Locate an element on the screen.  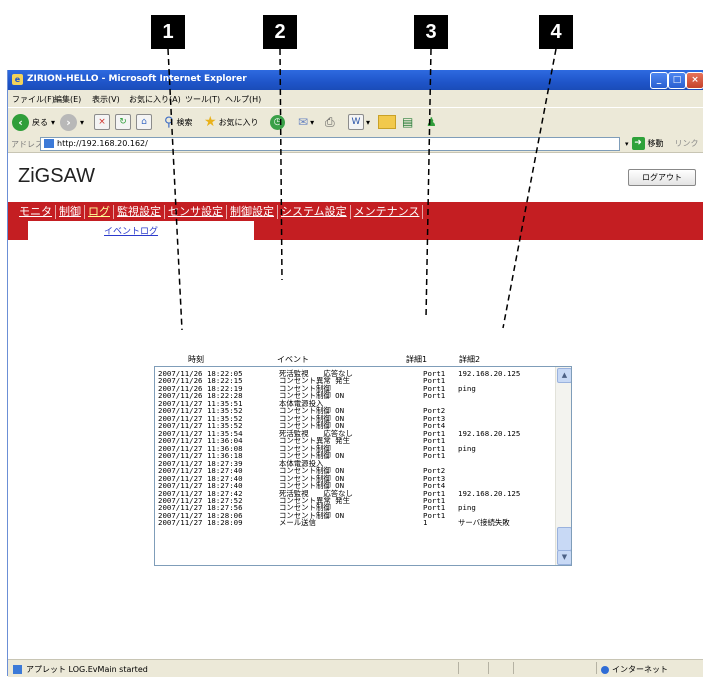
tab-monitor: モニタ is located at coordinates (36, 212).